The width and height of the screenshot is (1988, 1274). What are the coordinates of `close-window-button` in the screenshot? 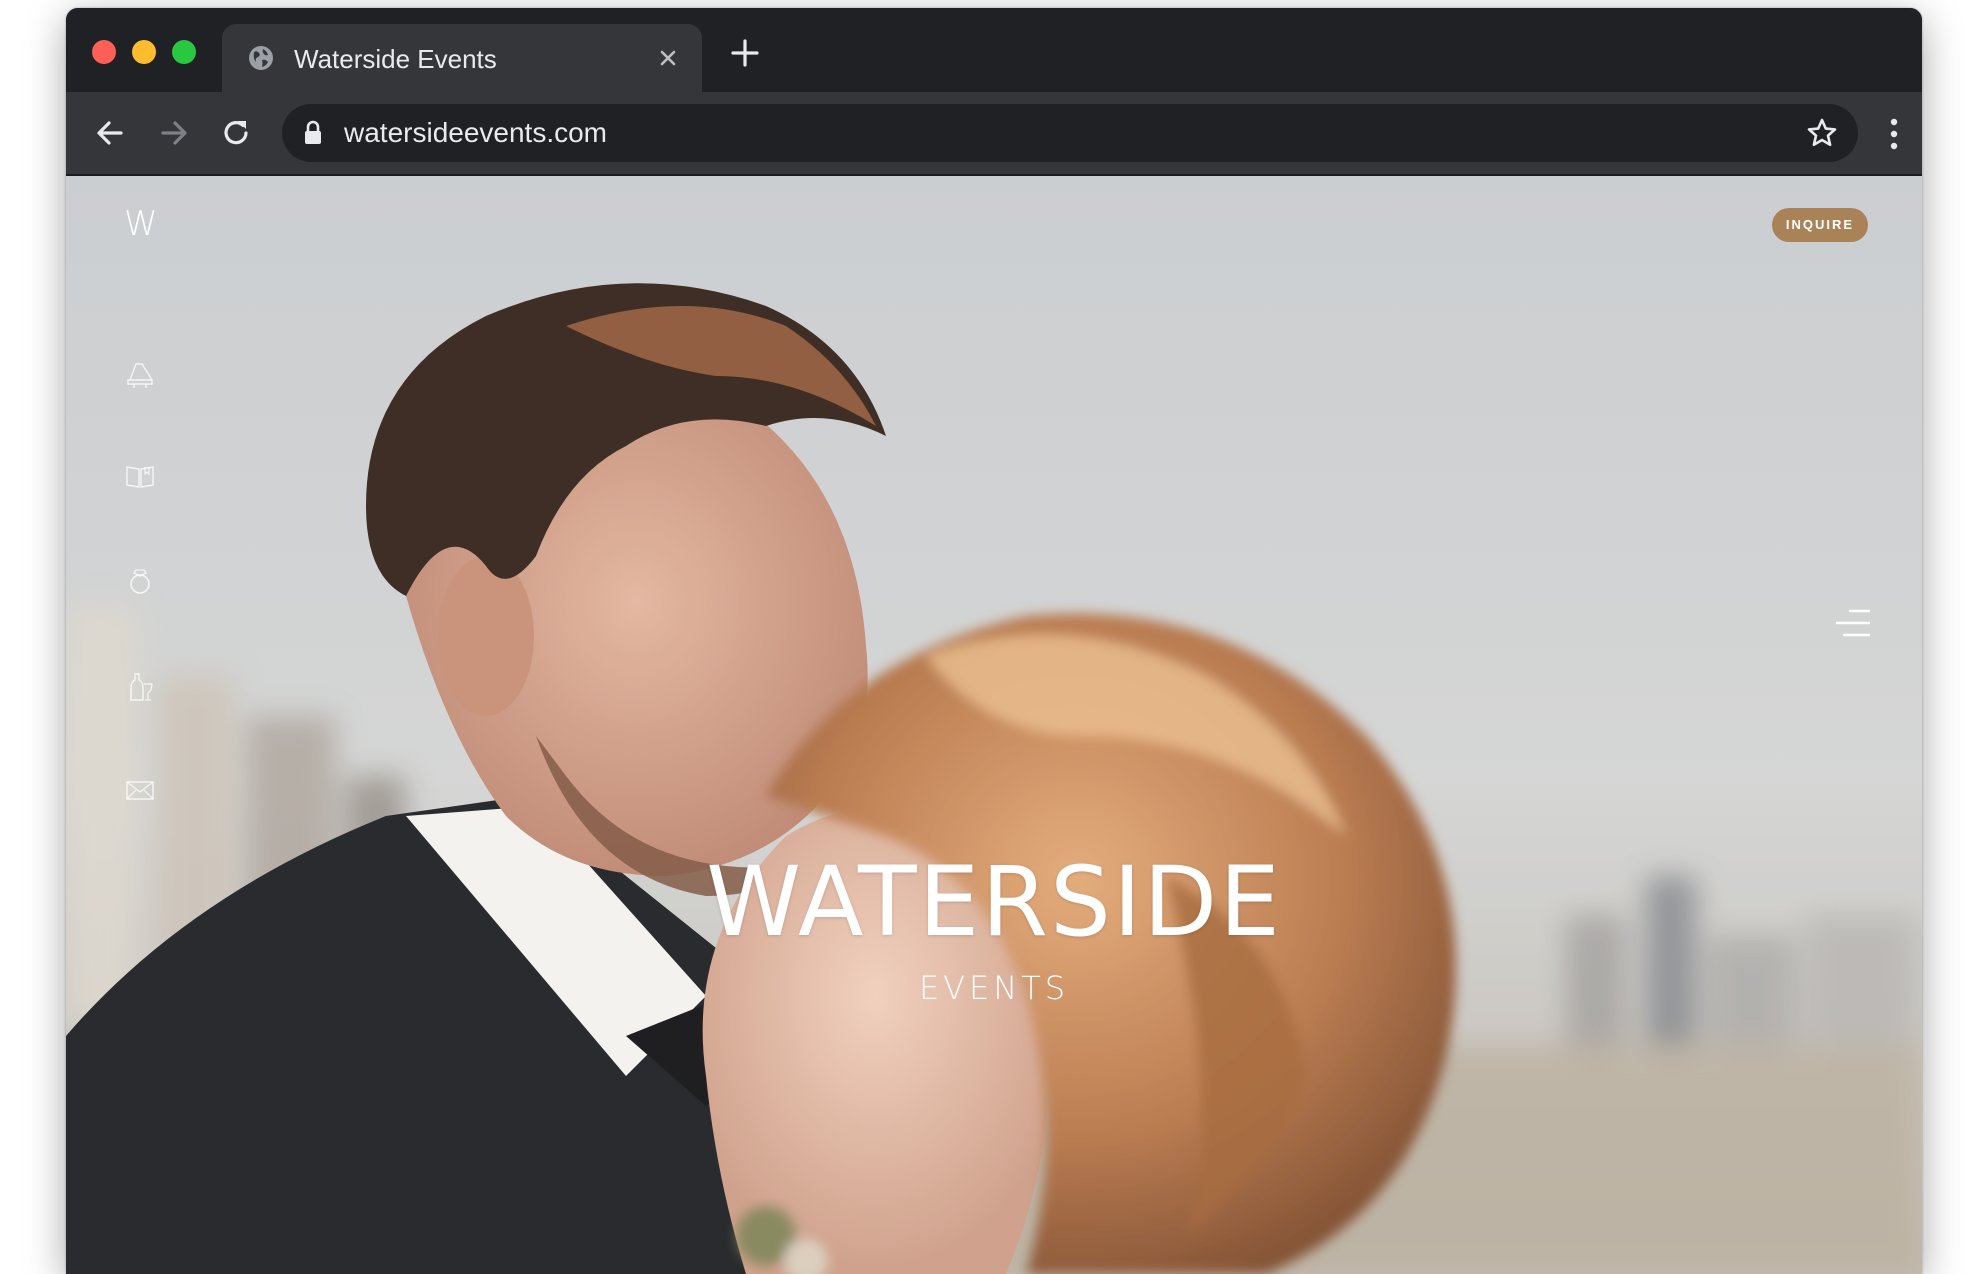 It's located at (104, 52).